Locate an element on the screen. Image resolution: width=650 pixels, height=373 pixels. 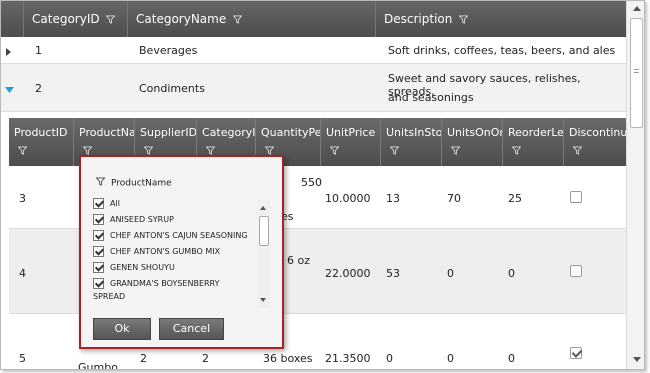
column-header-label: UnitsInStock is located at coordinates (413, 132).